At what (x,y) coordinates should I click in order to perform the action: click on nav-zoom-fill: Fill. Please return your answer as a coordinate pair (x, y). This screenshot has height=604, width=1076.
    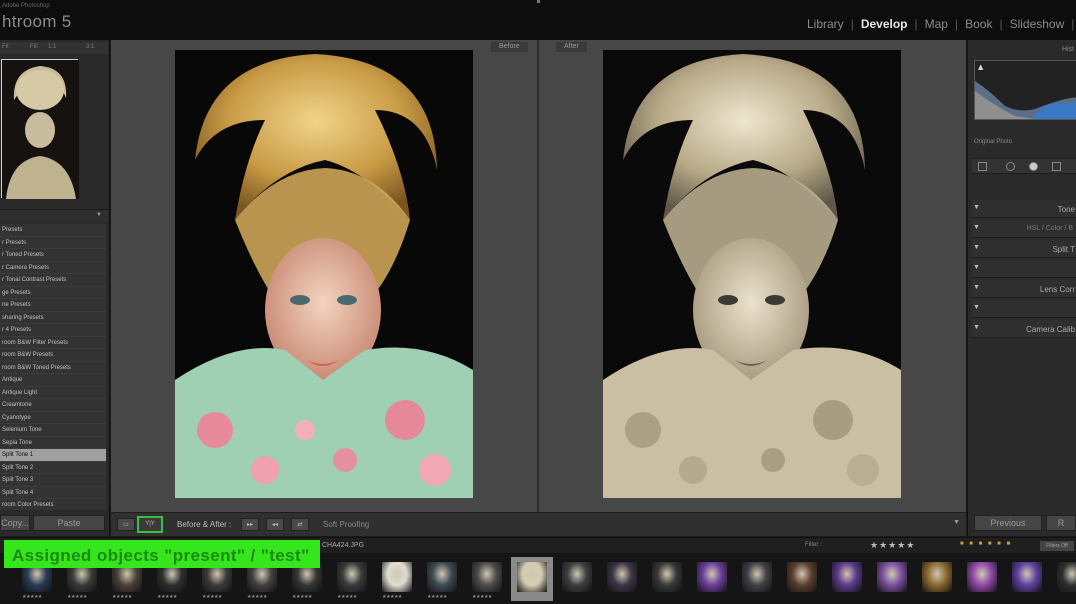
    Looking at the image, I should click on (34, 47).